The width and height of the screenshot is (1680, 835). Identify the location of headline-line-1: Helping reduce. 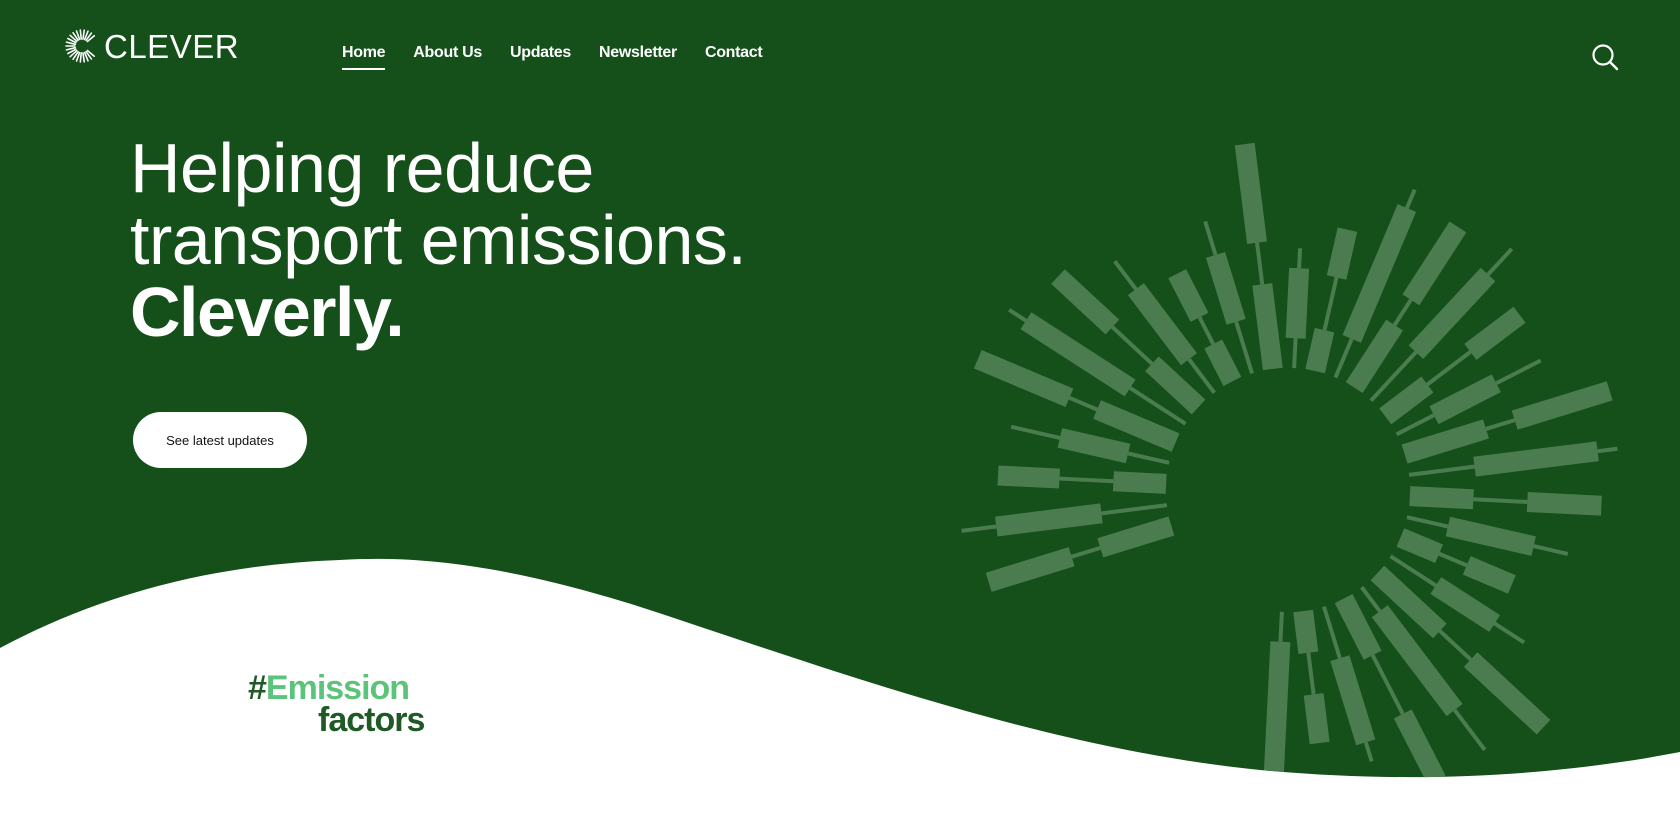
(362, 168).